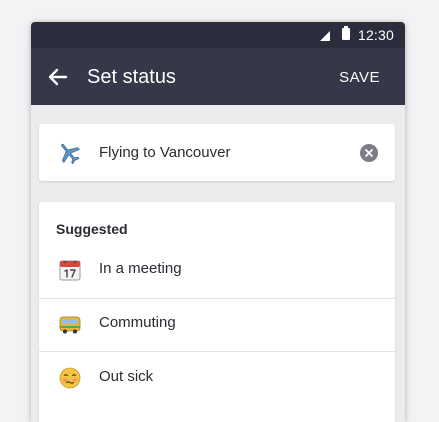 This screenshot has height=422, width=439. I want to click on system-status-bar: 12:30, so click(218, 35).